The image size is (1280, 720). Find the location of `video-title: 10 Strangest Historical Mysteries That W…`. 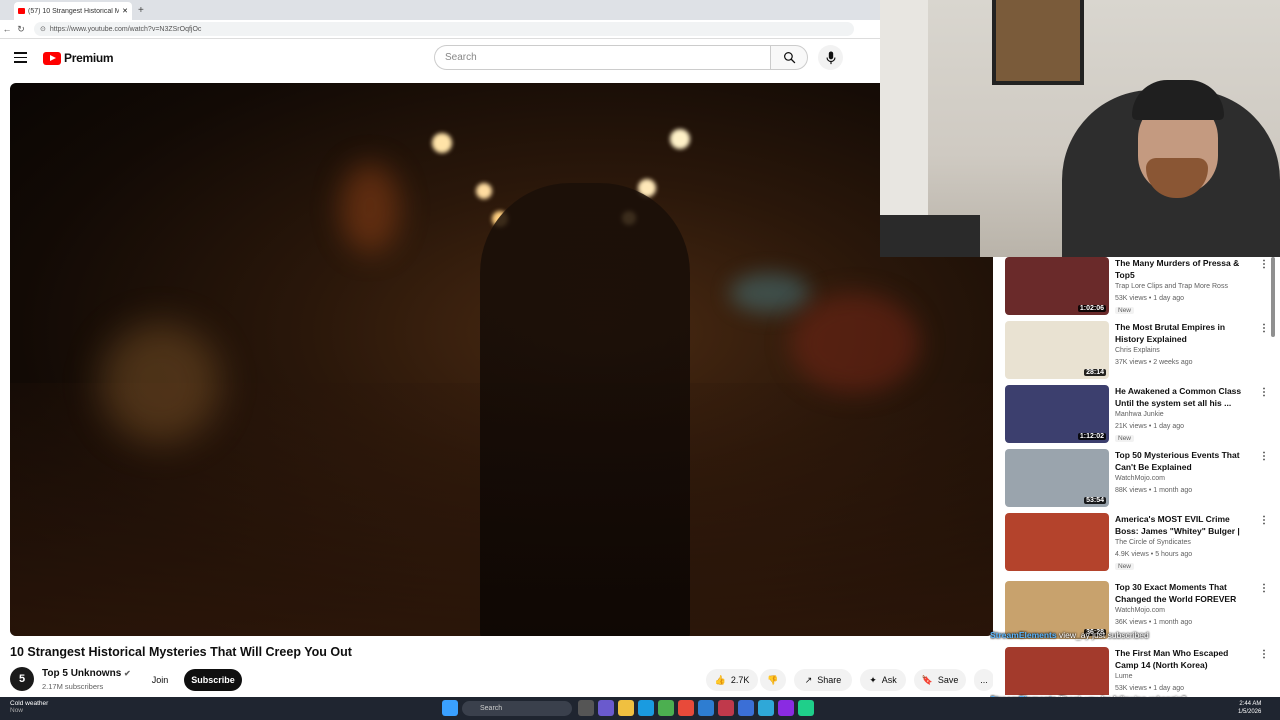

video-title: 10 Strangest Historical Mysteries That W… is located at coordinates (181, 652).